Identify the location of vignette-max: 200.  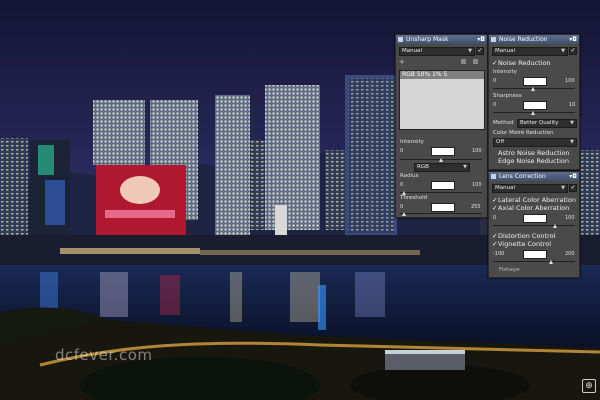
(570, 254).